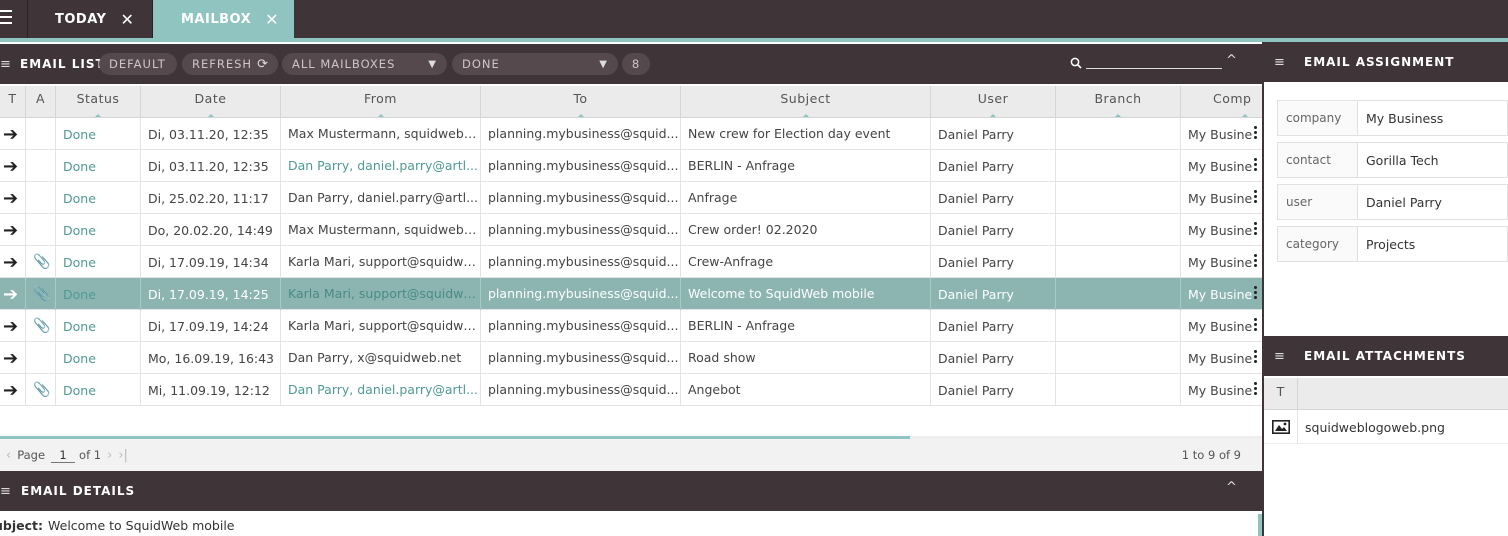 Image resolution: width=1508 pixels, height=536 pixels. Describe the element at coordinates (1118, 198) in the screenshot. I see `branch-cell` at that location.